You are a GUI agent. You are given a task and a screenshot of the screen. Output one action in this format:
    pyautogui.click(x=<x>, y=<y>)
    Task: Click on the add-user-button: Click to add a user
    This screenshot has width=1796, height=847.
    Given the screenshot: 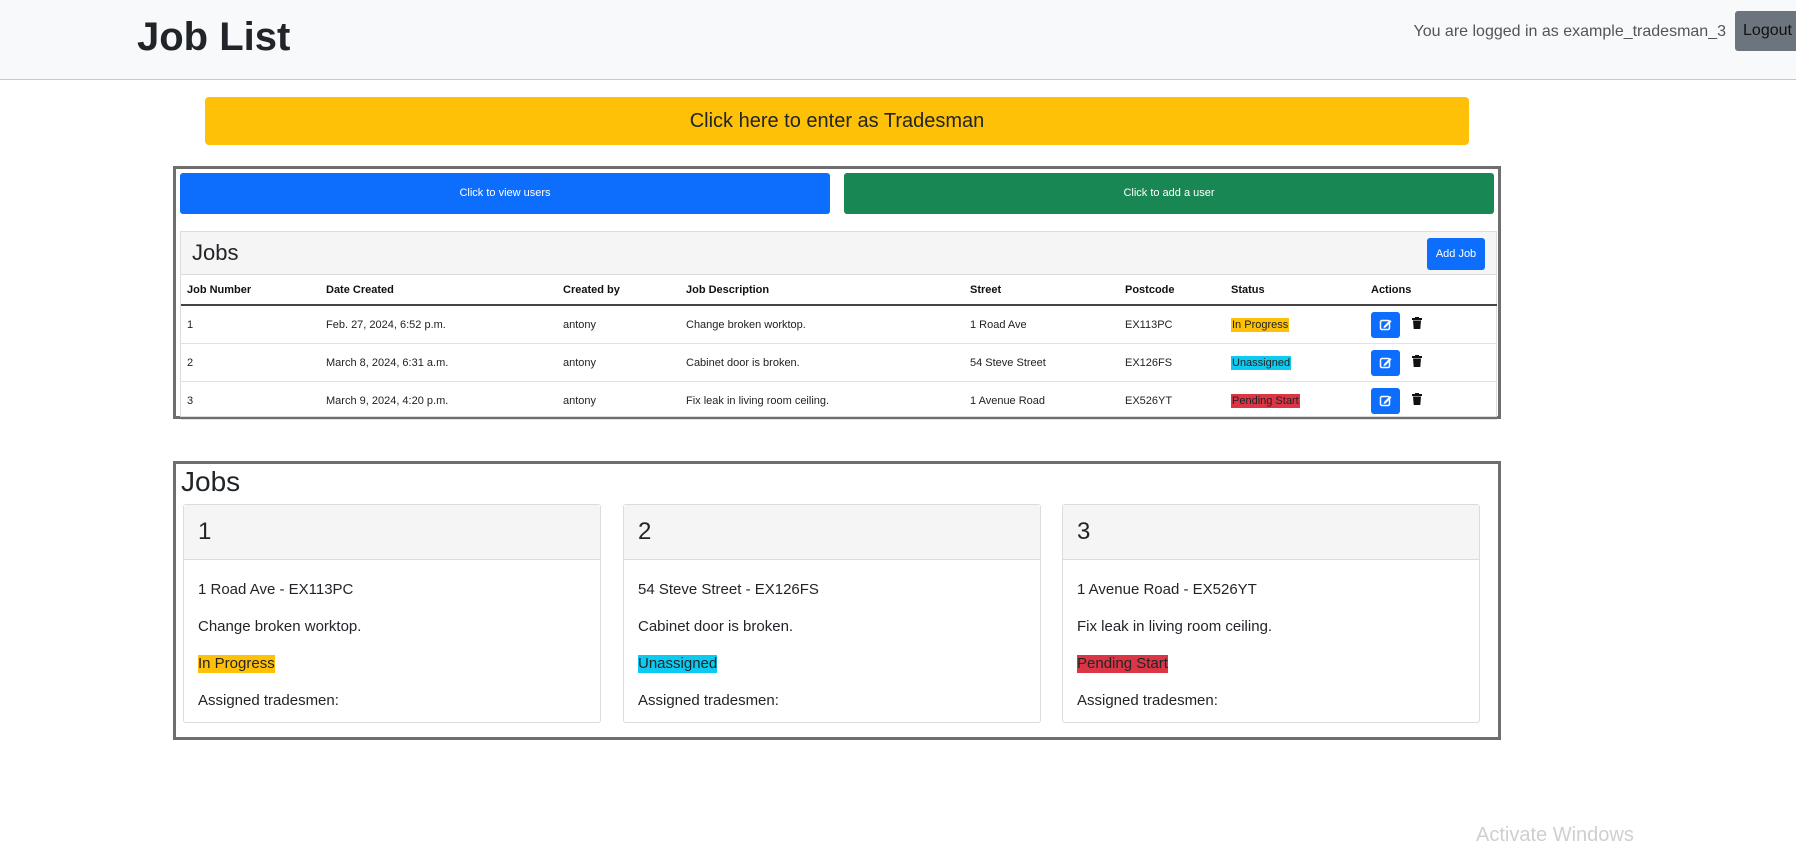 What is the action you would take?
    pyautogui.click(x=1169, y=193)
    